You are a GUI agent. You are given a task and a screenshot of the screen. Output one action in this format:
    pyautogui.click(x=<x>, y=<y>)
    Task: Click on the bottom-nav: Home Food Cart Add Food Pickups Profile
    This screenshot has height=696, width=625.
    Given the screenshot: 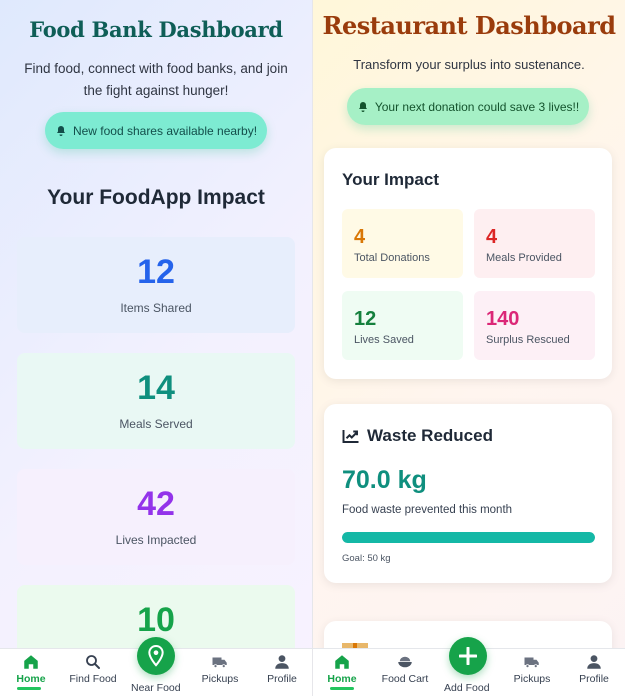 What is the action you would take?
    pyautogui.click(x=469, y=666)
    